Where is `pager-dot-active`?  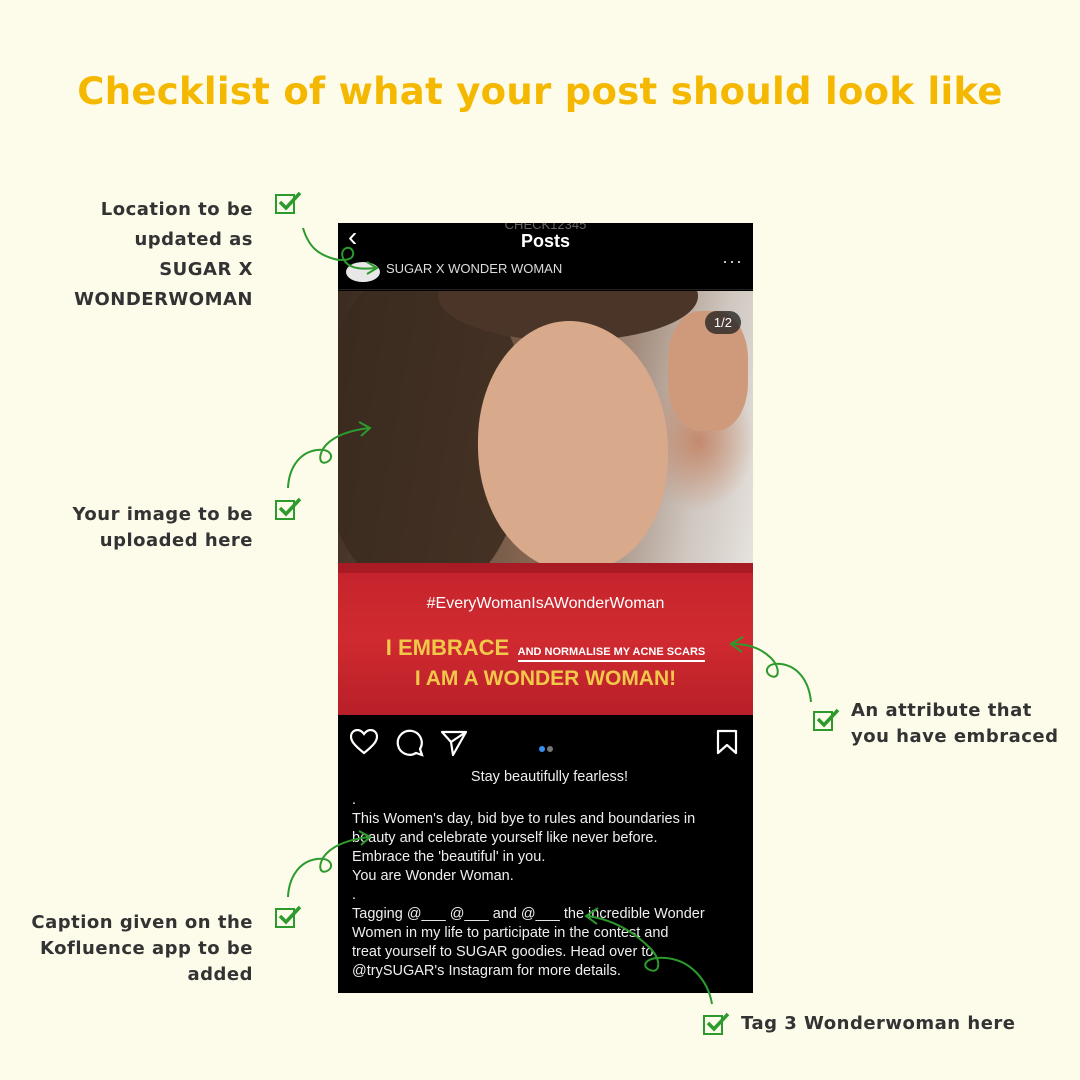 pager-dot-active is located at coordinates (542, 749).